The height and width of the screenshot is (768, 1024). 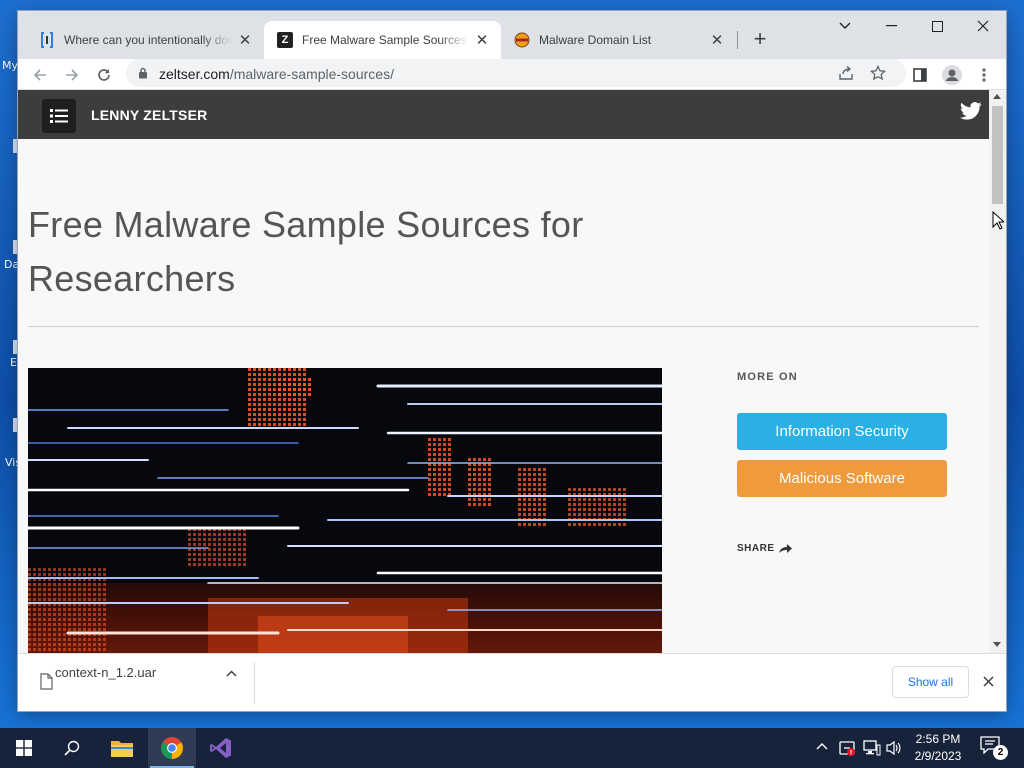 I want to click on scrollbar-thumb, so click(x=997, y=155).